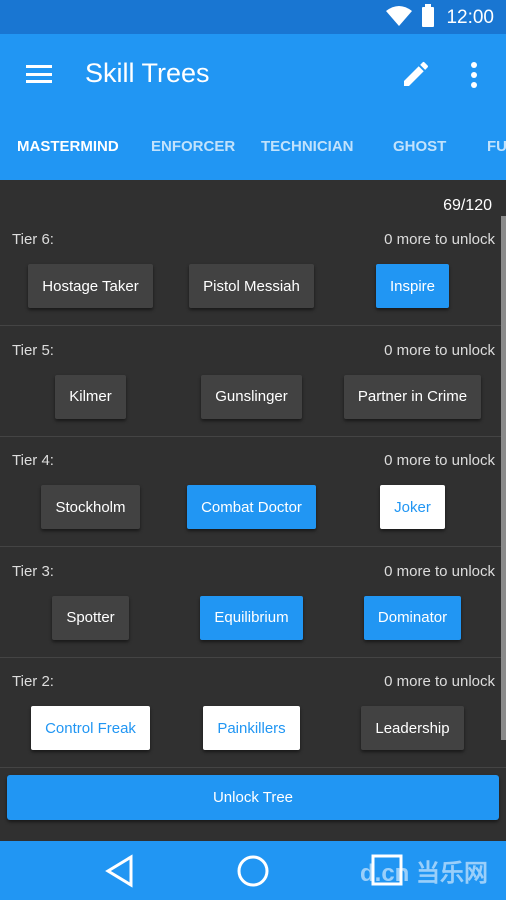  What do you see at coordinates (33, 571) in the screenshot?
I see `tier-label: Tier 3:` at bounding box center [33, 571].